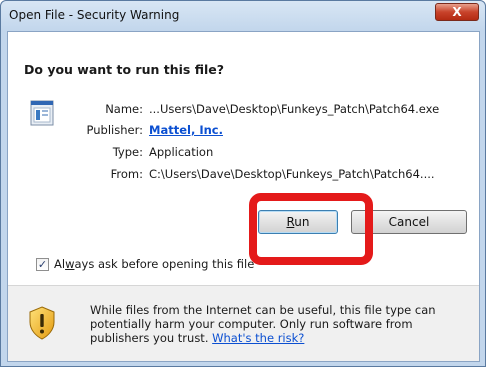 The image size is (488, 369). Describe the element at coordinates (243, 16) in the screenshot. I see `title-bar: Open File - Security Warning X` at that location.